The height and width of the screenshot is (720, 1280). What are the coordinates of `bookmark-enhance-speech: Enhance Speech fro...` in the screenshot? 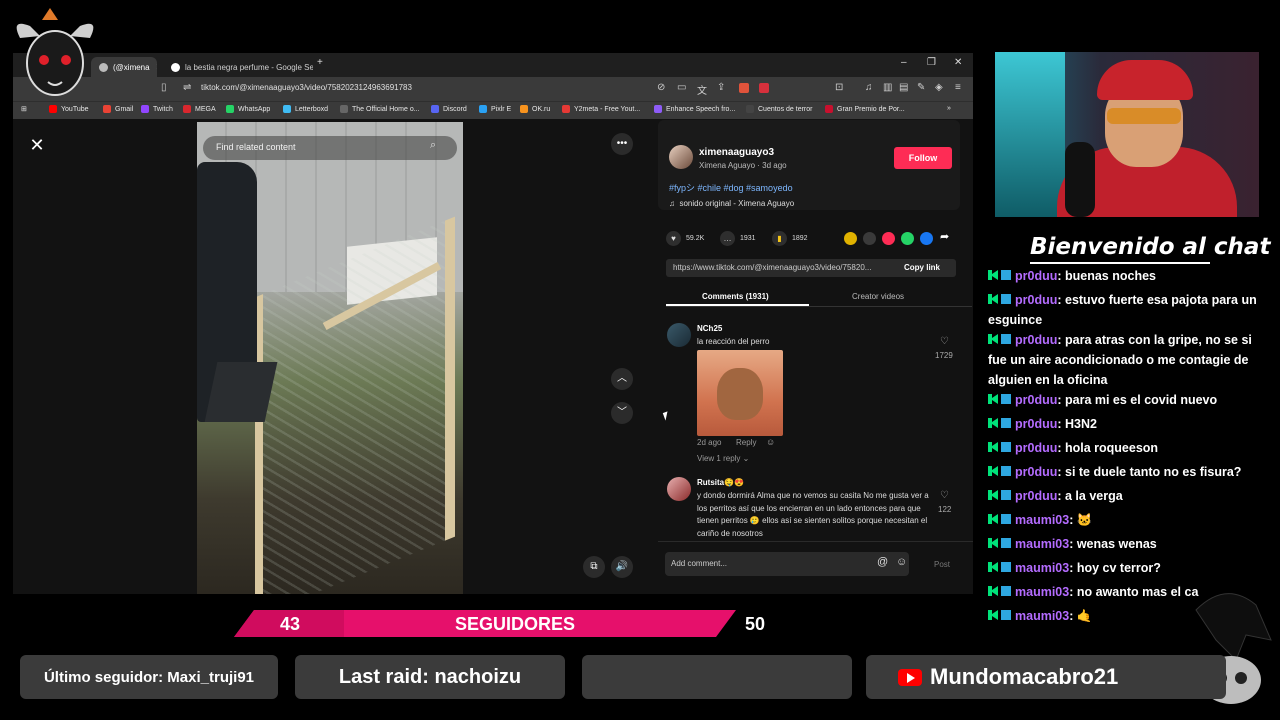 It's located at (694, 109).